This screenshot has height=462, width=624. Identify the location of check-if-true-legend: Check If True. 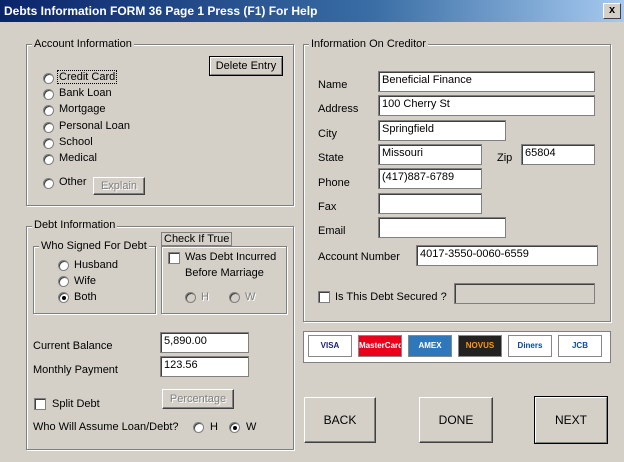
(197, 239).